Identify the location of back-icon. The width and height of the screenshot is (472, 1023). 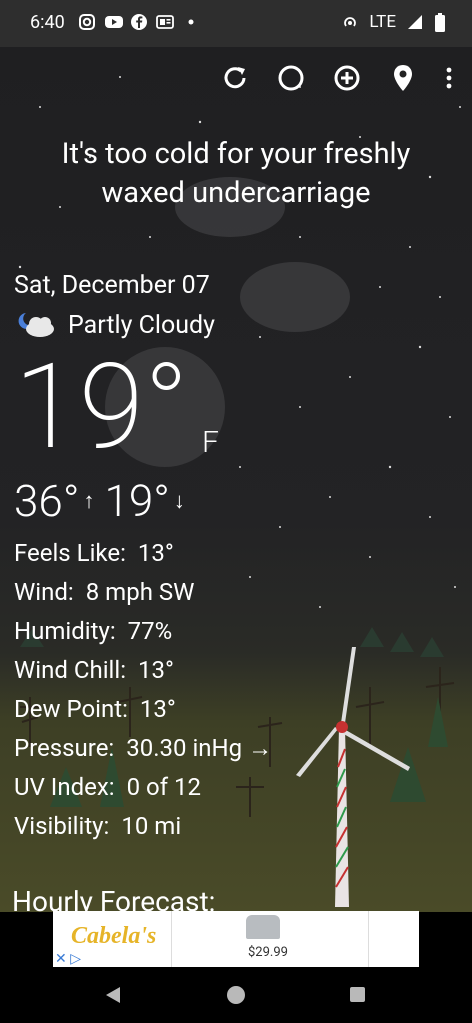
(113, 995).